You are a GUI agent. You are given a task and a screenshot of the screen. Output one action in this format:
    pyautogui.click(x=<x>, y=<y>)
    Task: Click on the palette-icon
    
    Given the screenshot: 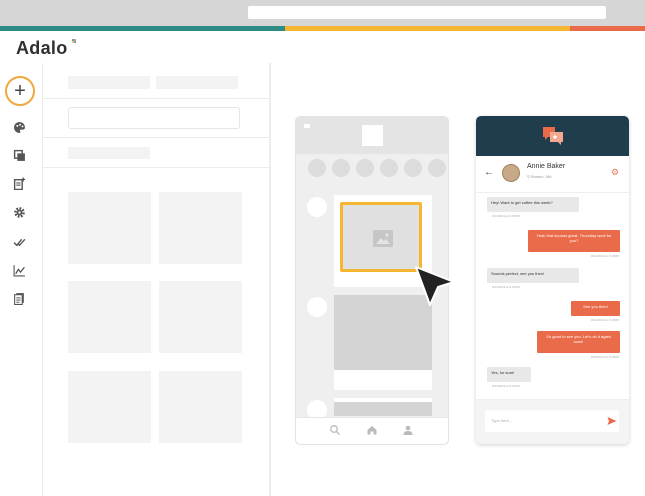 What is the action you would take?
    pyautogui.click(x=19, y=127)
    